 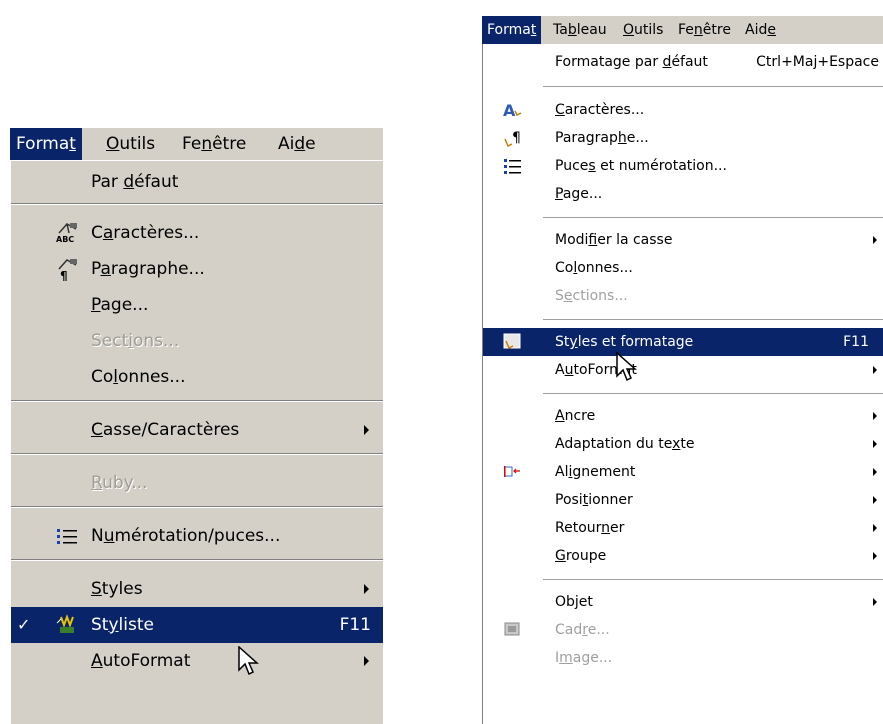 I want to click on menu-item-par-defaut: Par défaut, so click(x=197, y=182).